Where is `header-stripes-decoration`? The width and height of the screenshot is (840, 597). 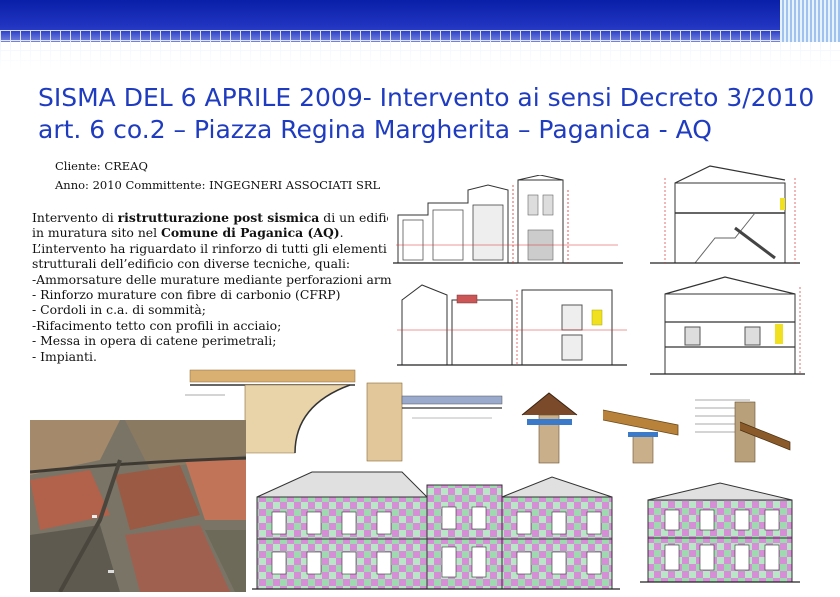 header-stripes-decoration is located at coordinates (810, 21).